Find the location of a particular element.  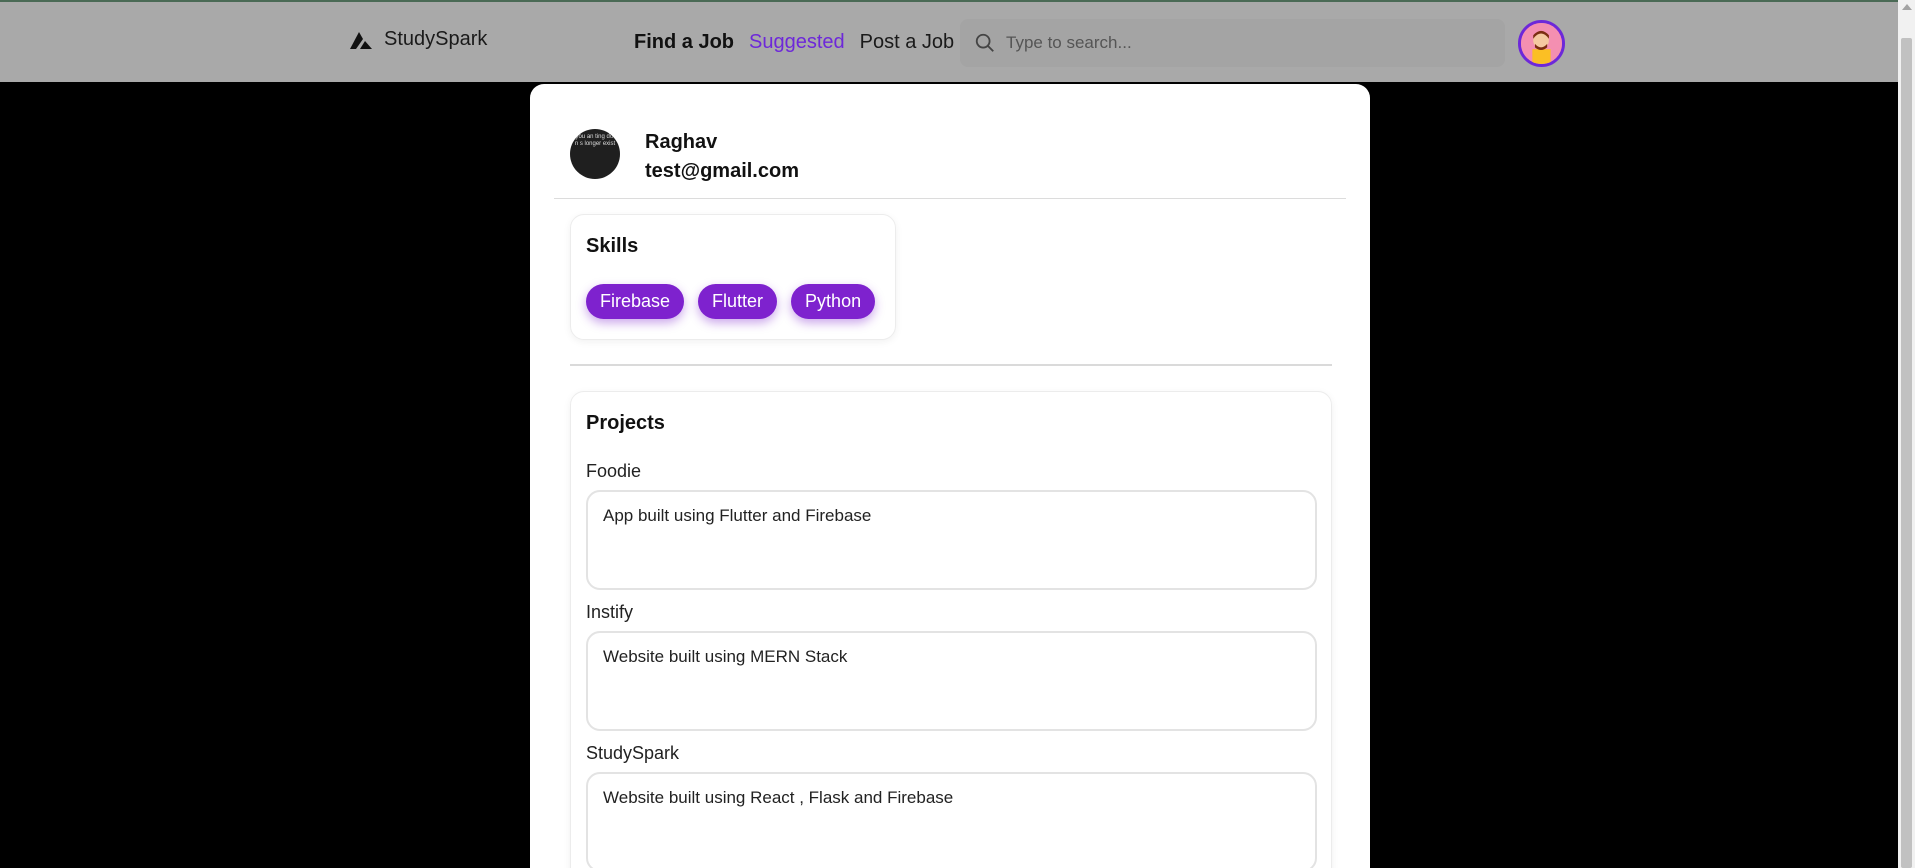

skill-chip-python: Python is located at coordinates (833, 301).